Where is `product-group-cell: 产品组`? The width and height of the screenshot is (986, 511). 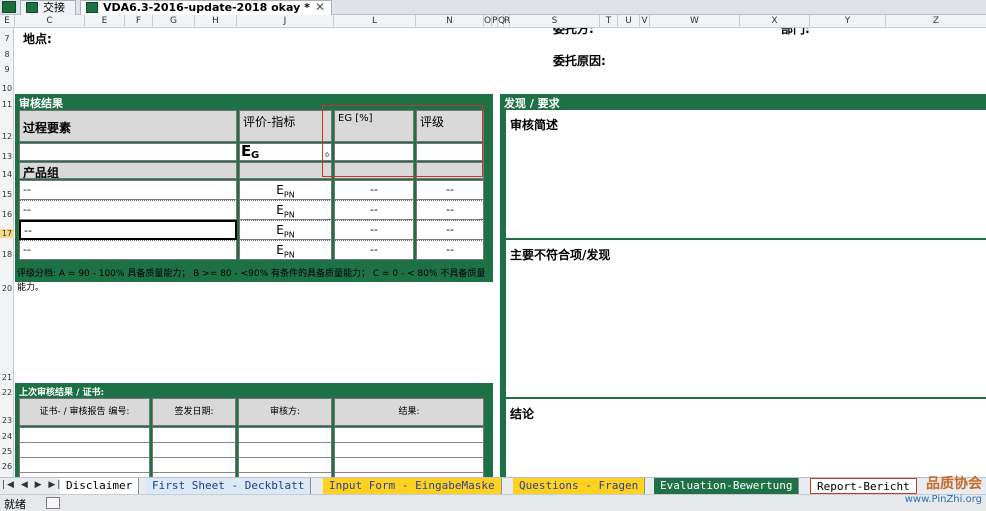 product-group-cell: 产品组 is located at coordinates (128, 170).